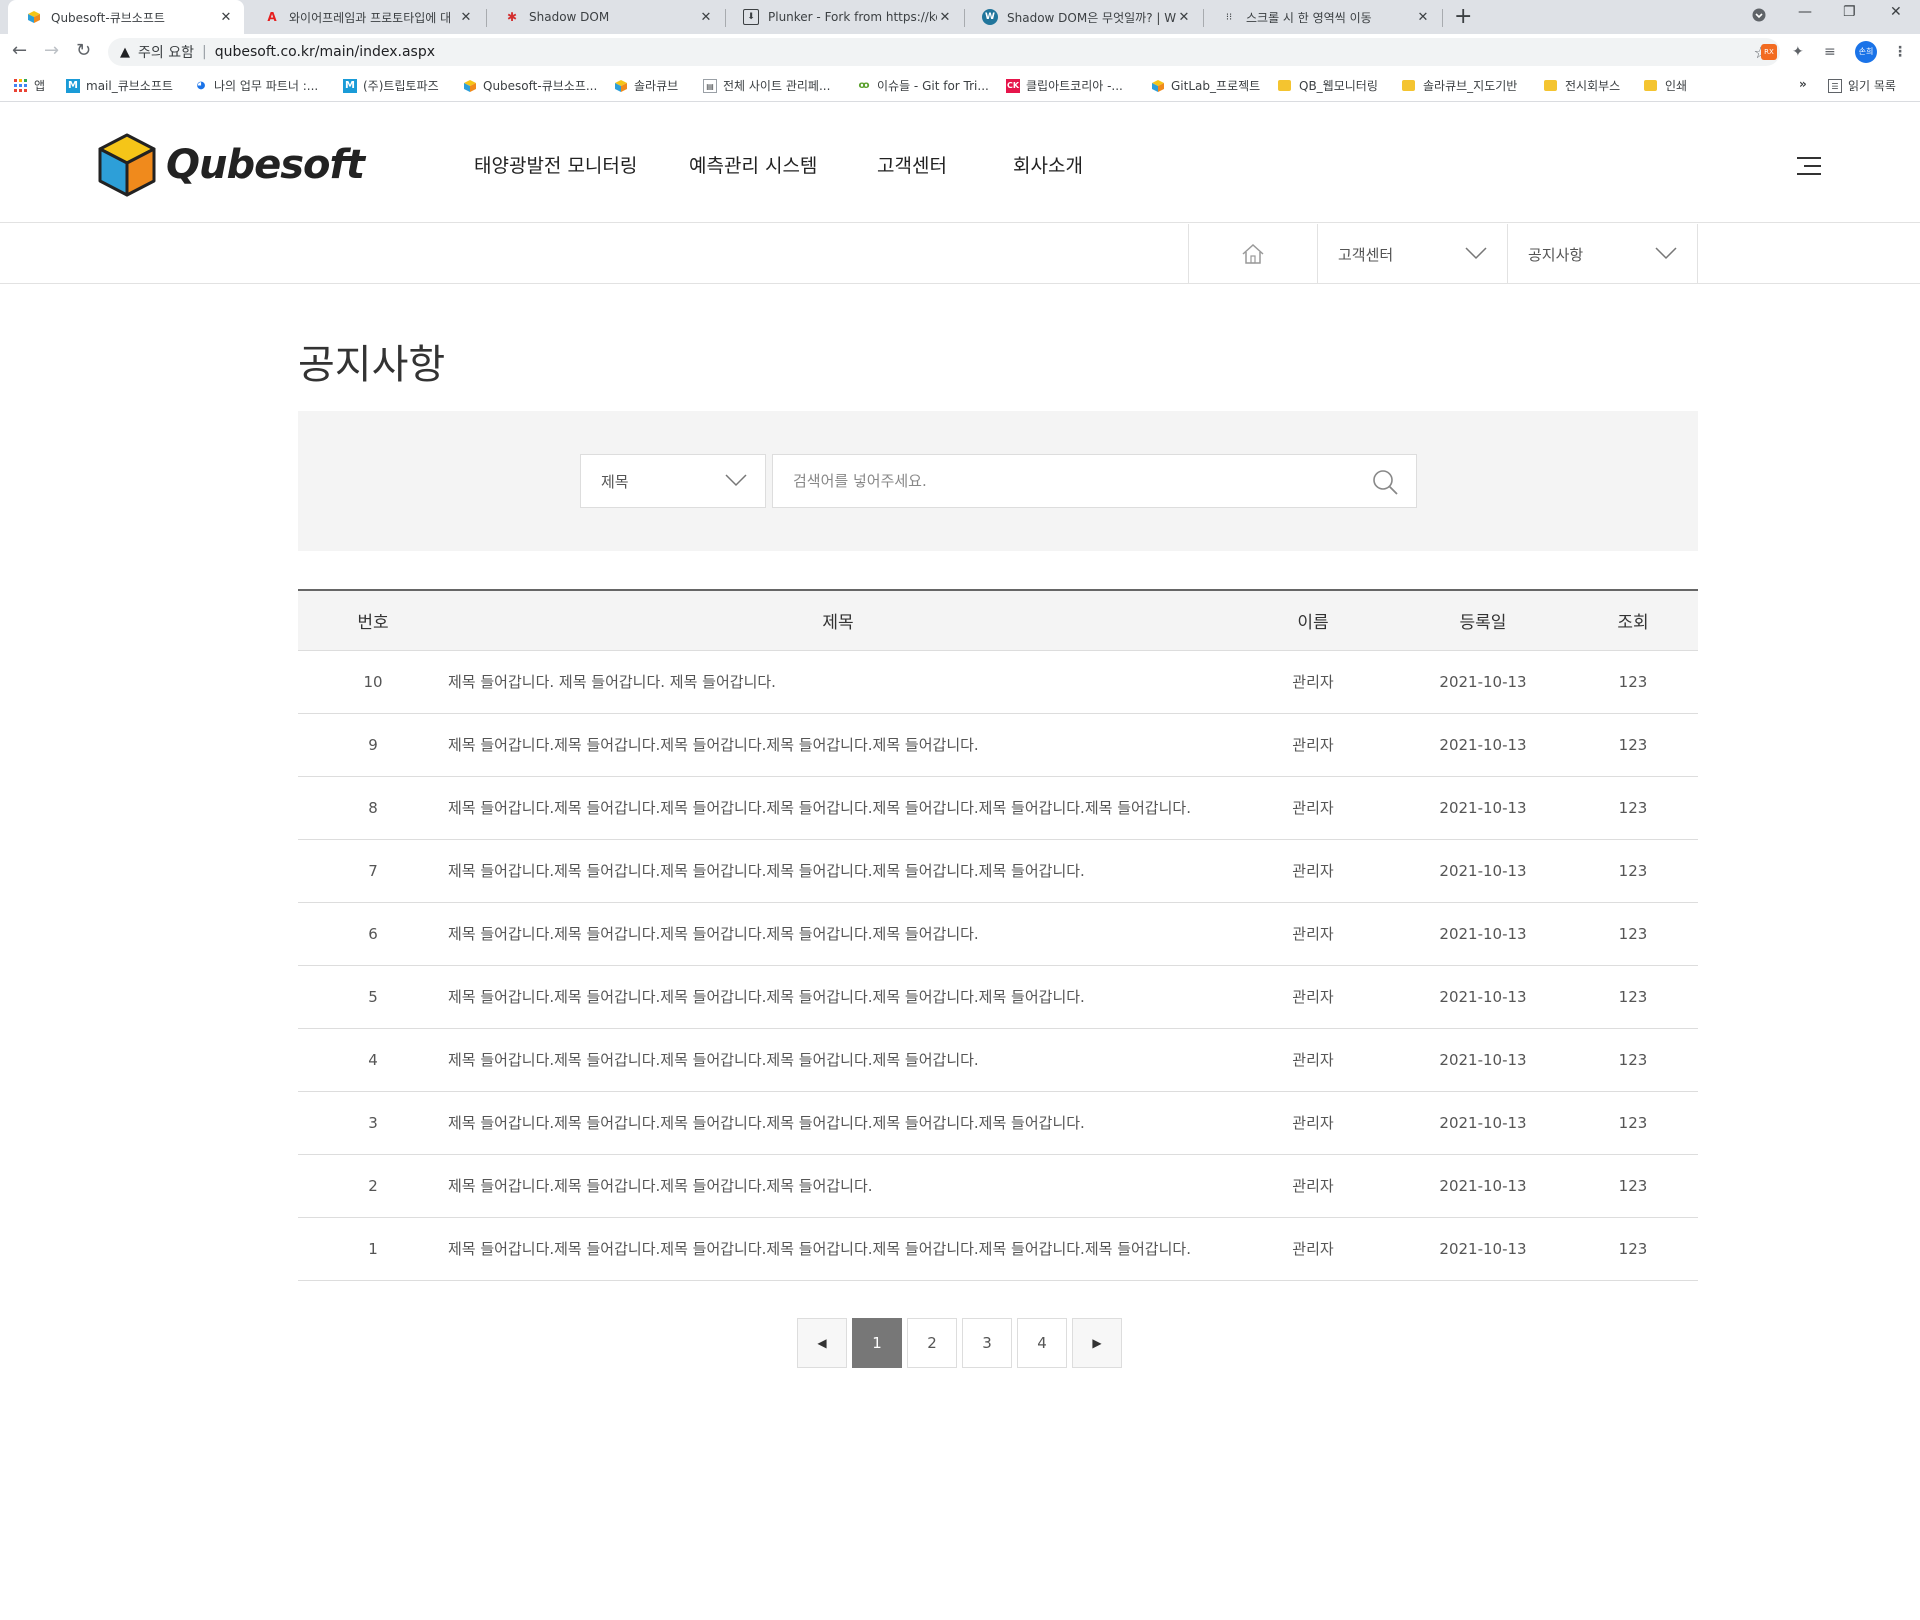  I want to click on home-button, so click(1253, 254).